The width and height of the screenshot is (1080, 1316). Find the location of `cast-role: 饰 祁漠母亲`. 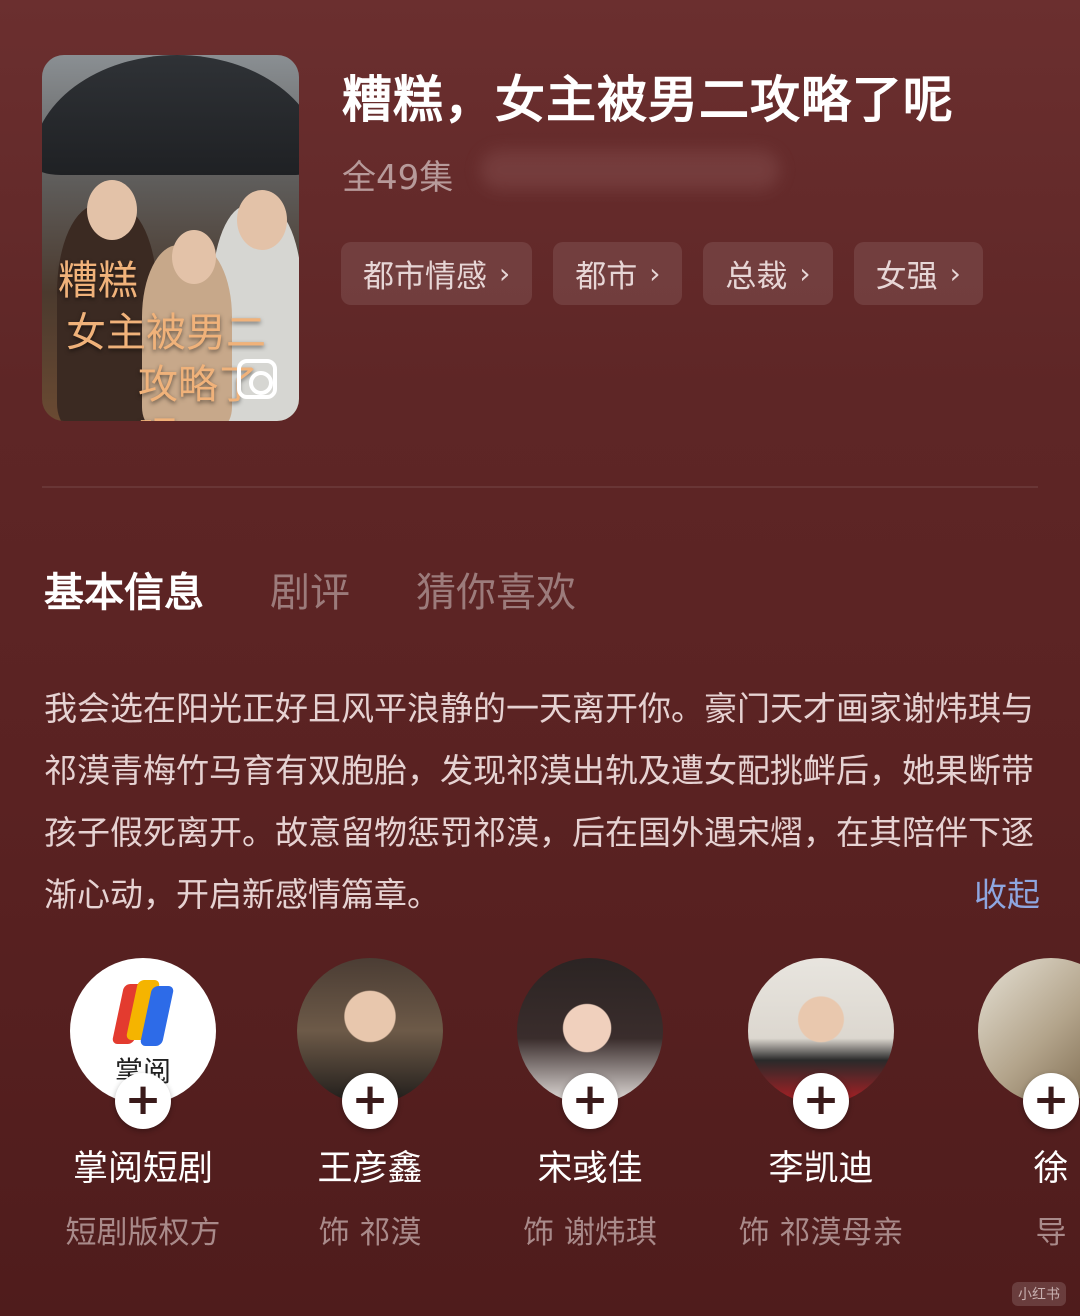

cast-role: 饰 祁漠母亲 is located at coordinates (821, 1233).